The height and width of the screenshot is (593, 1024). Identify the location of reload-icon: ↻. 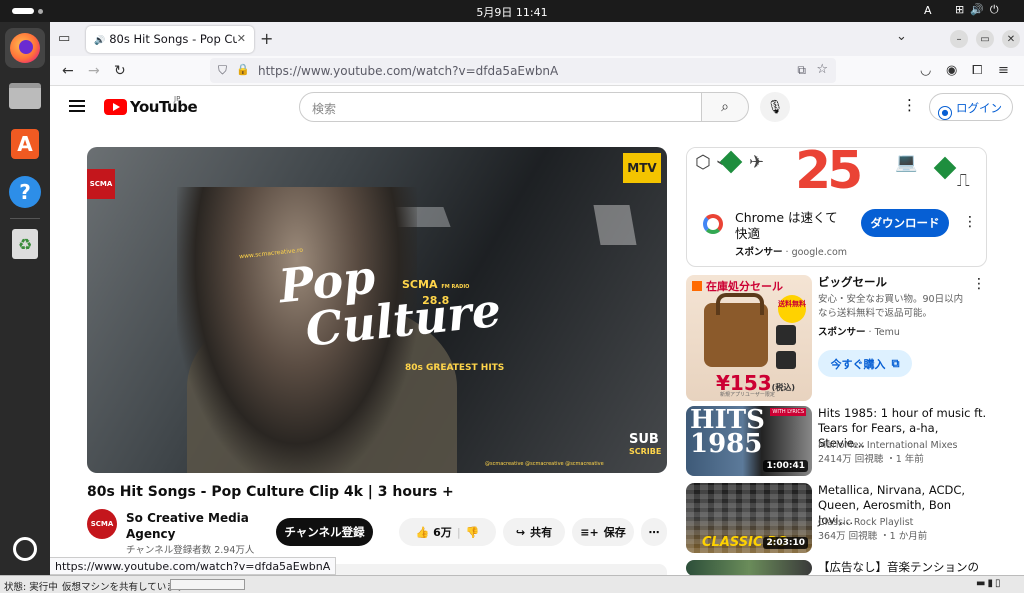
(120, 71).